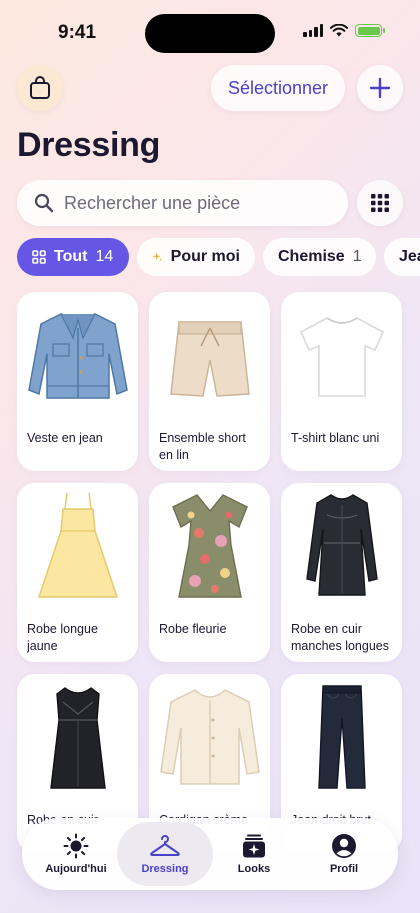  I want to click on filter-chip-all: Tout 14, so click(73, 257).